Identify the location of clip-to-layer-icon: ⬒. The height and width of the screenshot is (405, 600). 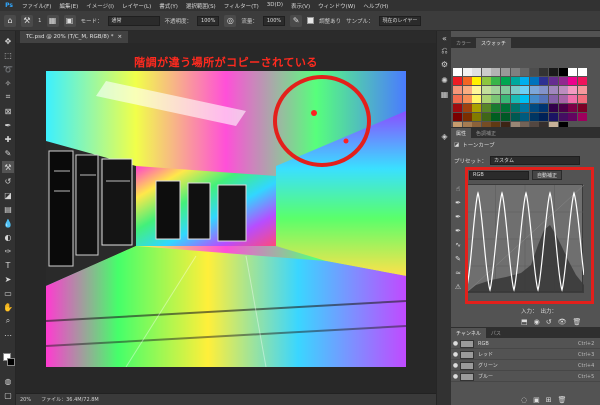
(524, 322).